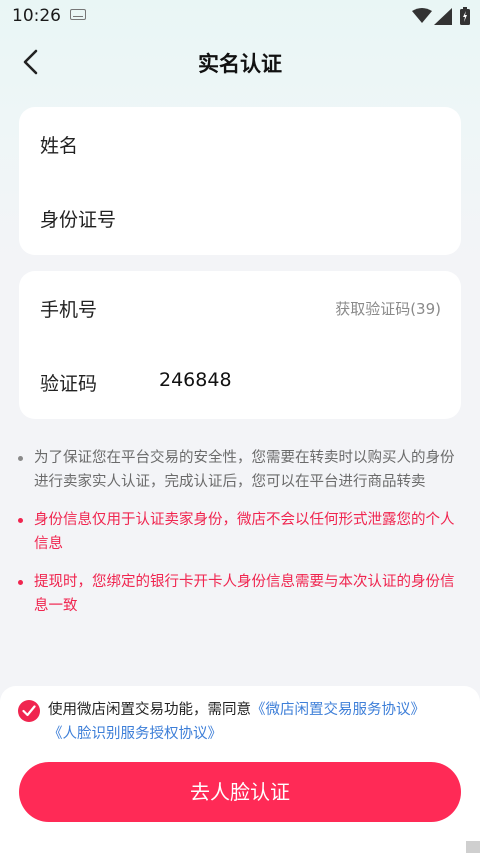 The image size is (480, 853). What do you see at coordinates (299, 143) in the screenshot?
I see `name-input` at bounding box center [299, 143].